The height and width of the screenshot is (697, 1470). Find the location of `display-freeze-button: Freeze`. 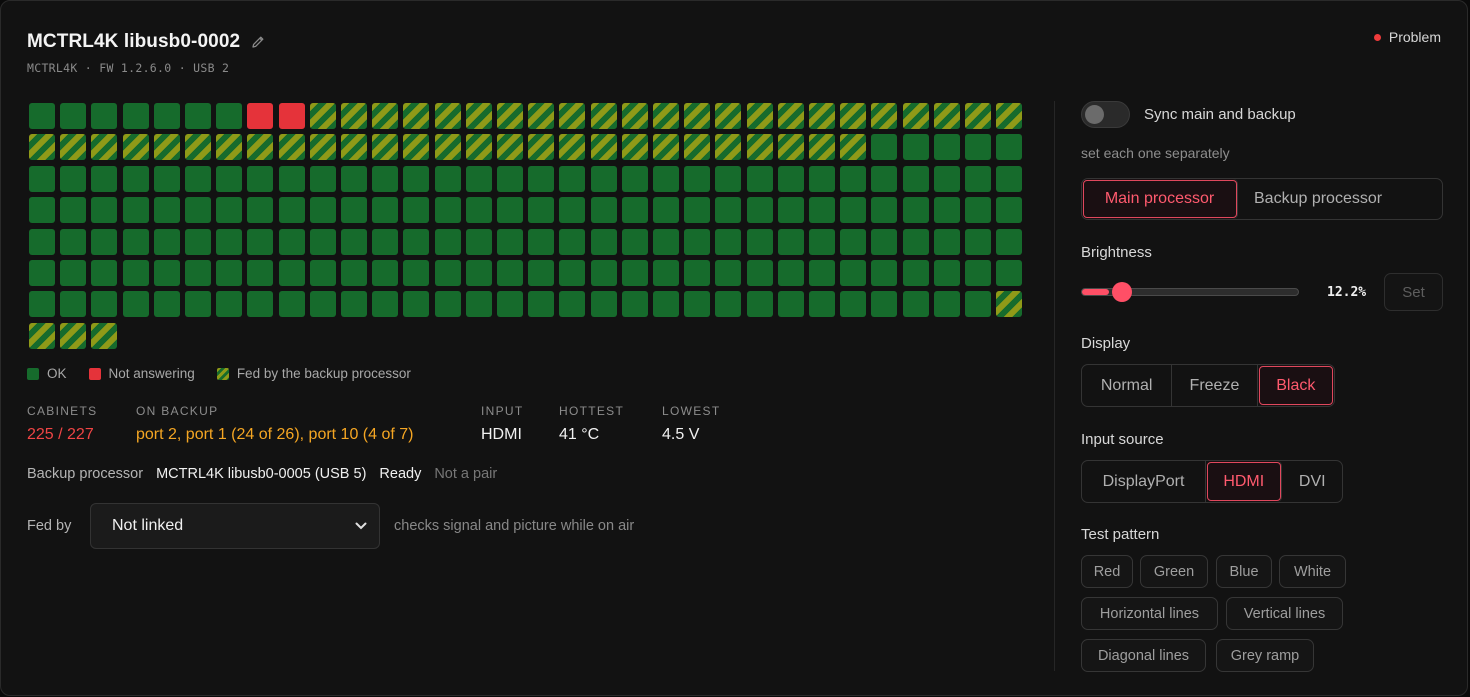

display-freeze-button: Freeze is located at coordinates (1215, 385).